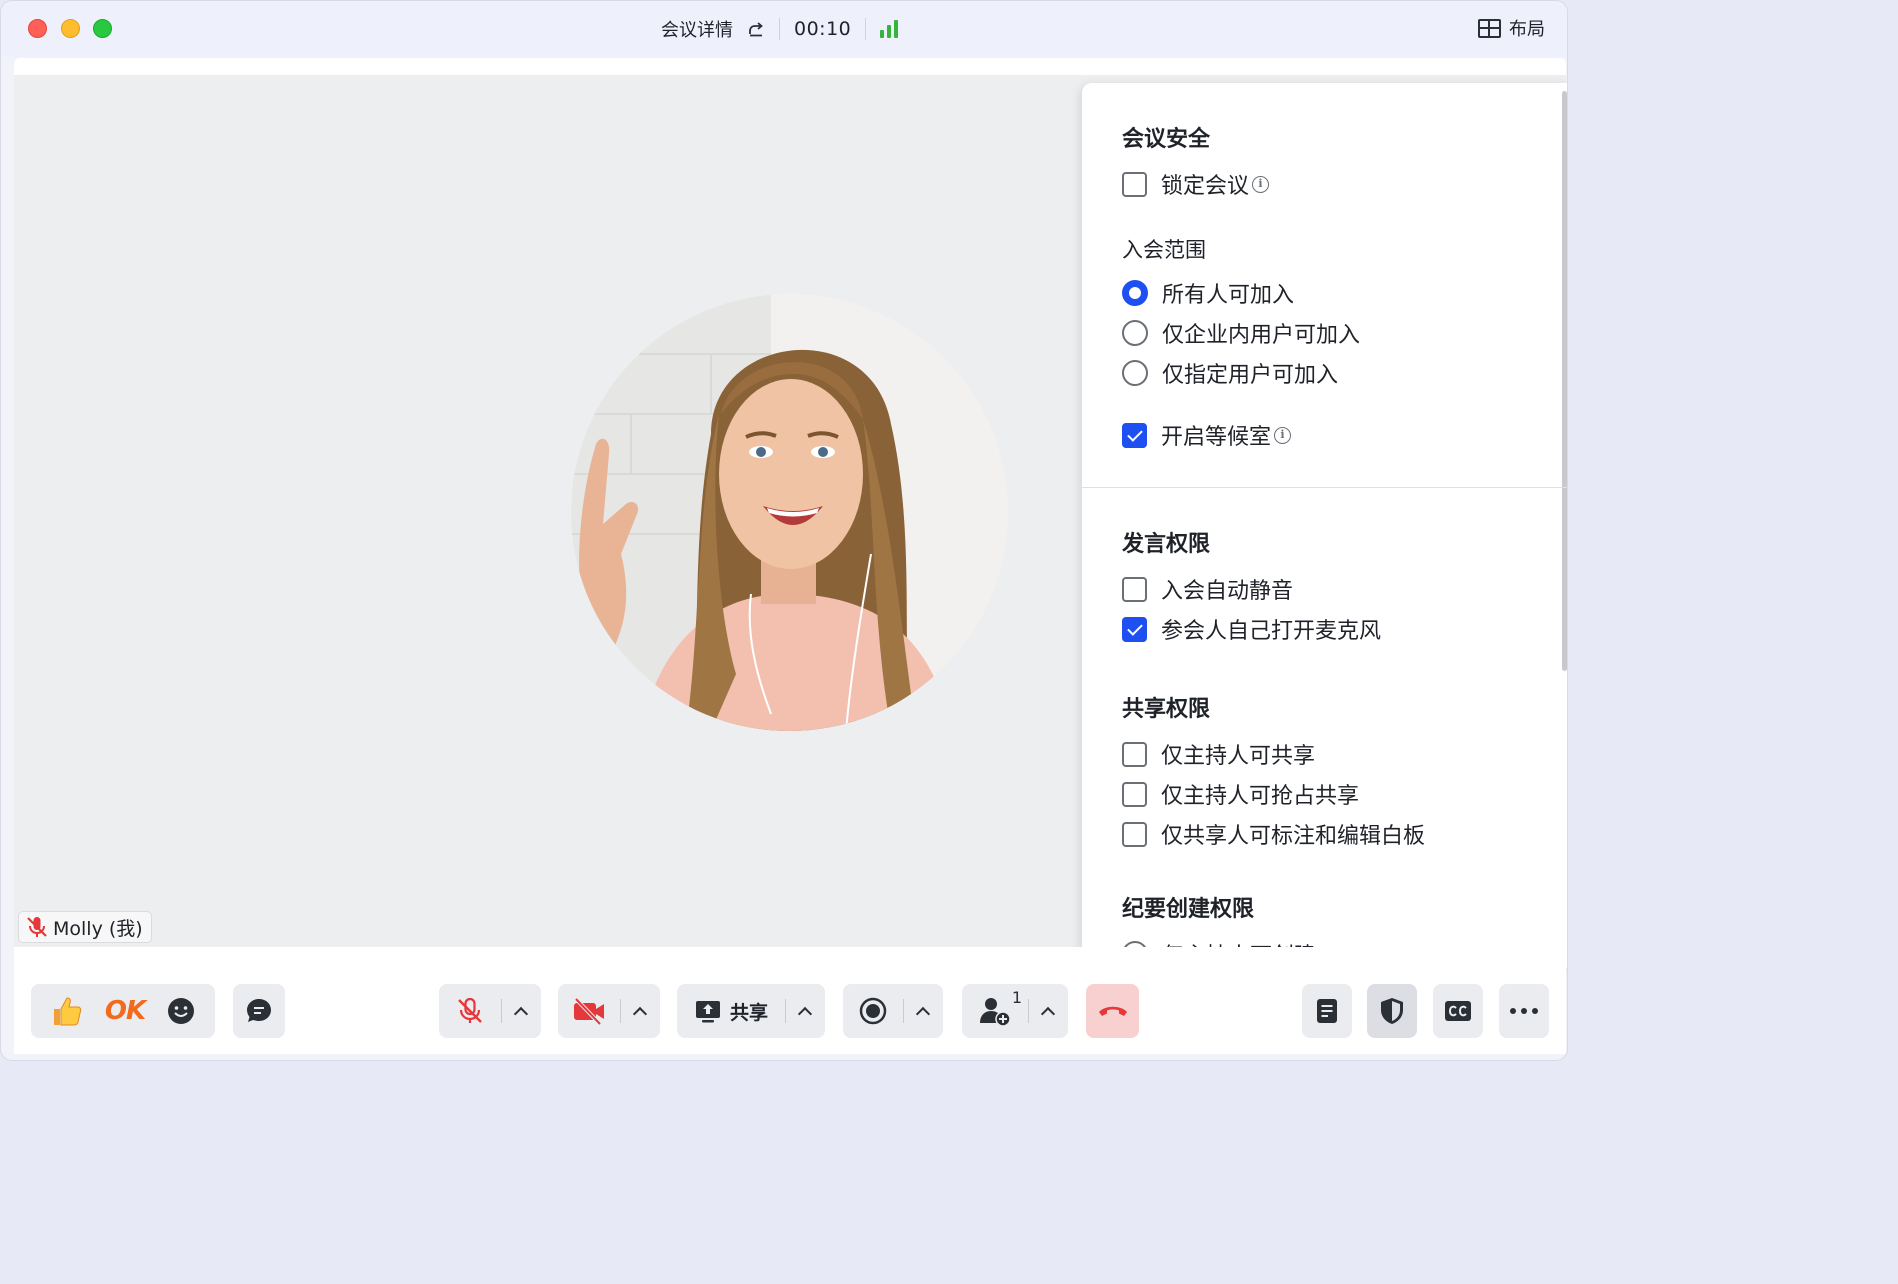  I want to click on layout-button: 布局, so click(1511, 28).